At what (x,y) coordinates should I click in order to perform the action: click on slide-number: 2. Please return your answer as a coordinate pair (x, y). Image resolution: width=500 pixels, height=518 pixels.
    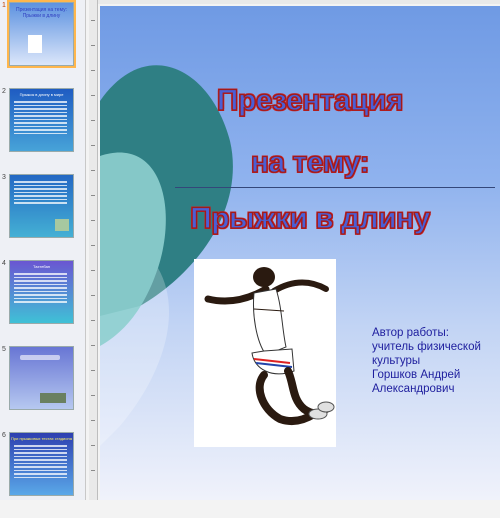
    Looking at the image, I should click on (4, 91).